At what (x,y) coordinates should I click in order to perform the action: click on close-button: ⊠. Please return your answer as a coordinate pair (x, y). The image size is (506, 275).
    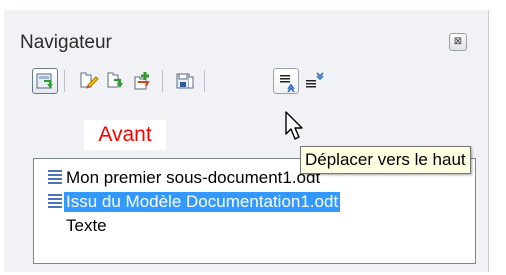
    Looking at the image, I should click on (458, 42).